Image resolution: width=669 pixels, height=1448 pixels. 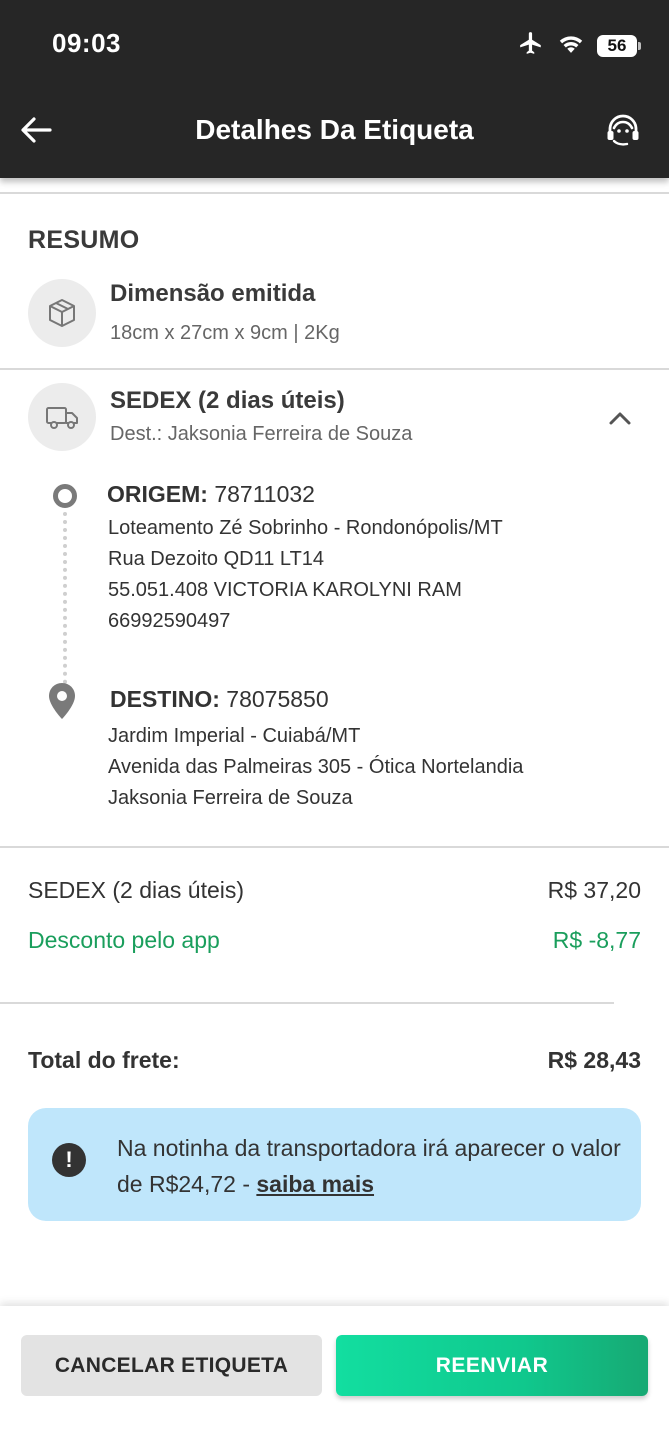 I want to click on truck-icon, so click(x=62, y=418).